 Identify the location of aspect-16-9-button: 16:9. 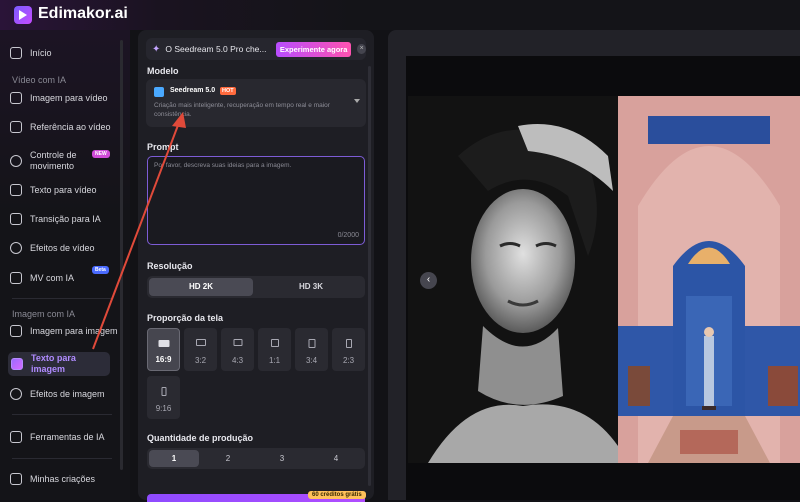
(163, 349).